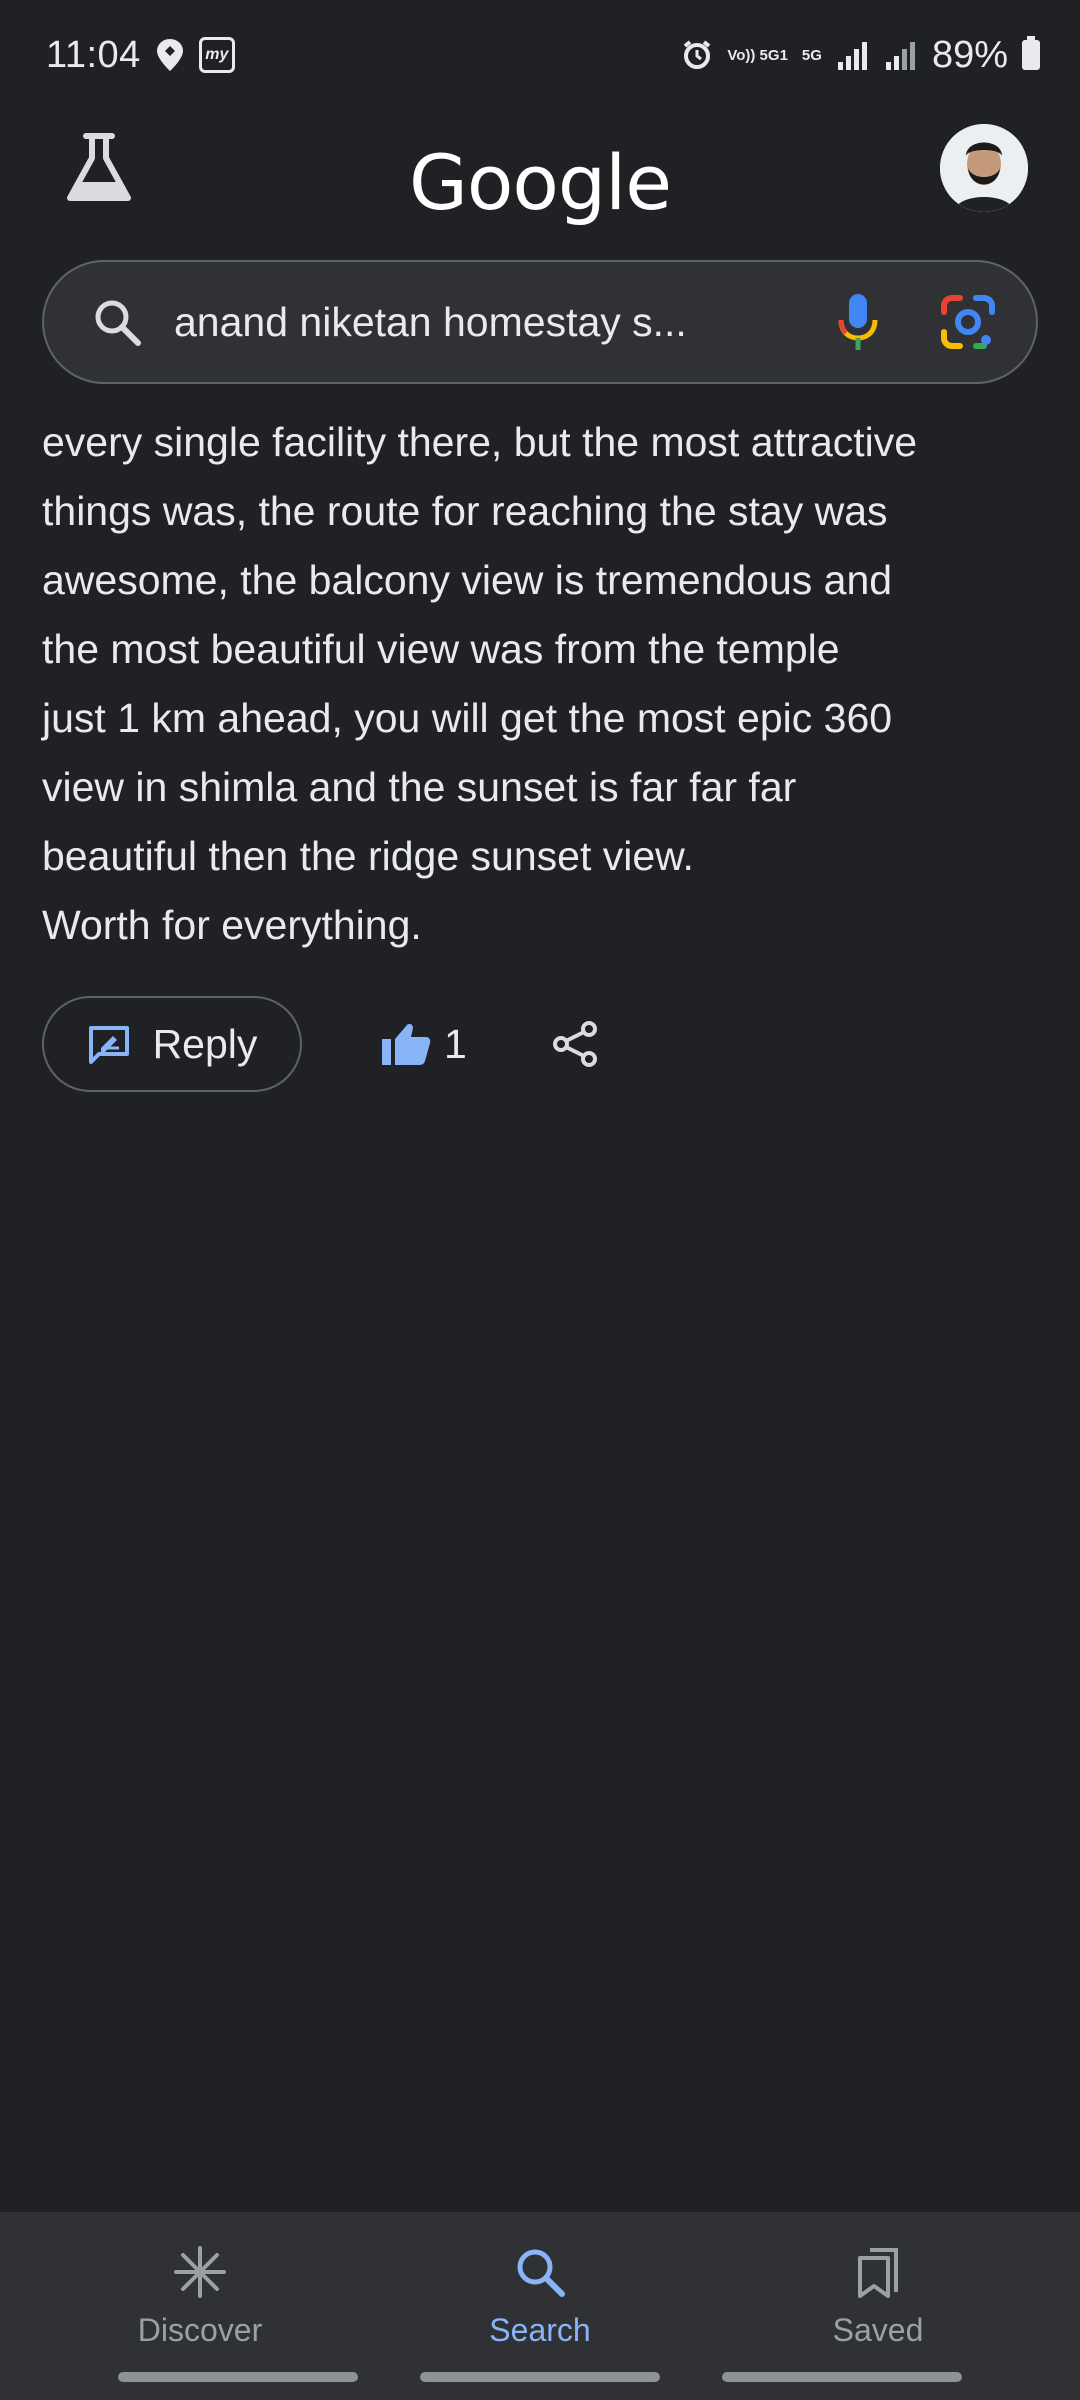 This screenshot has width=1080, height=2400. Describe the element at coordinates (858, 322) in the screenshot. I see `microphone-icon` at that location.